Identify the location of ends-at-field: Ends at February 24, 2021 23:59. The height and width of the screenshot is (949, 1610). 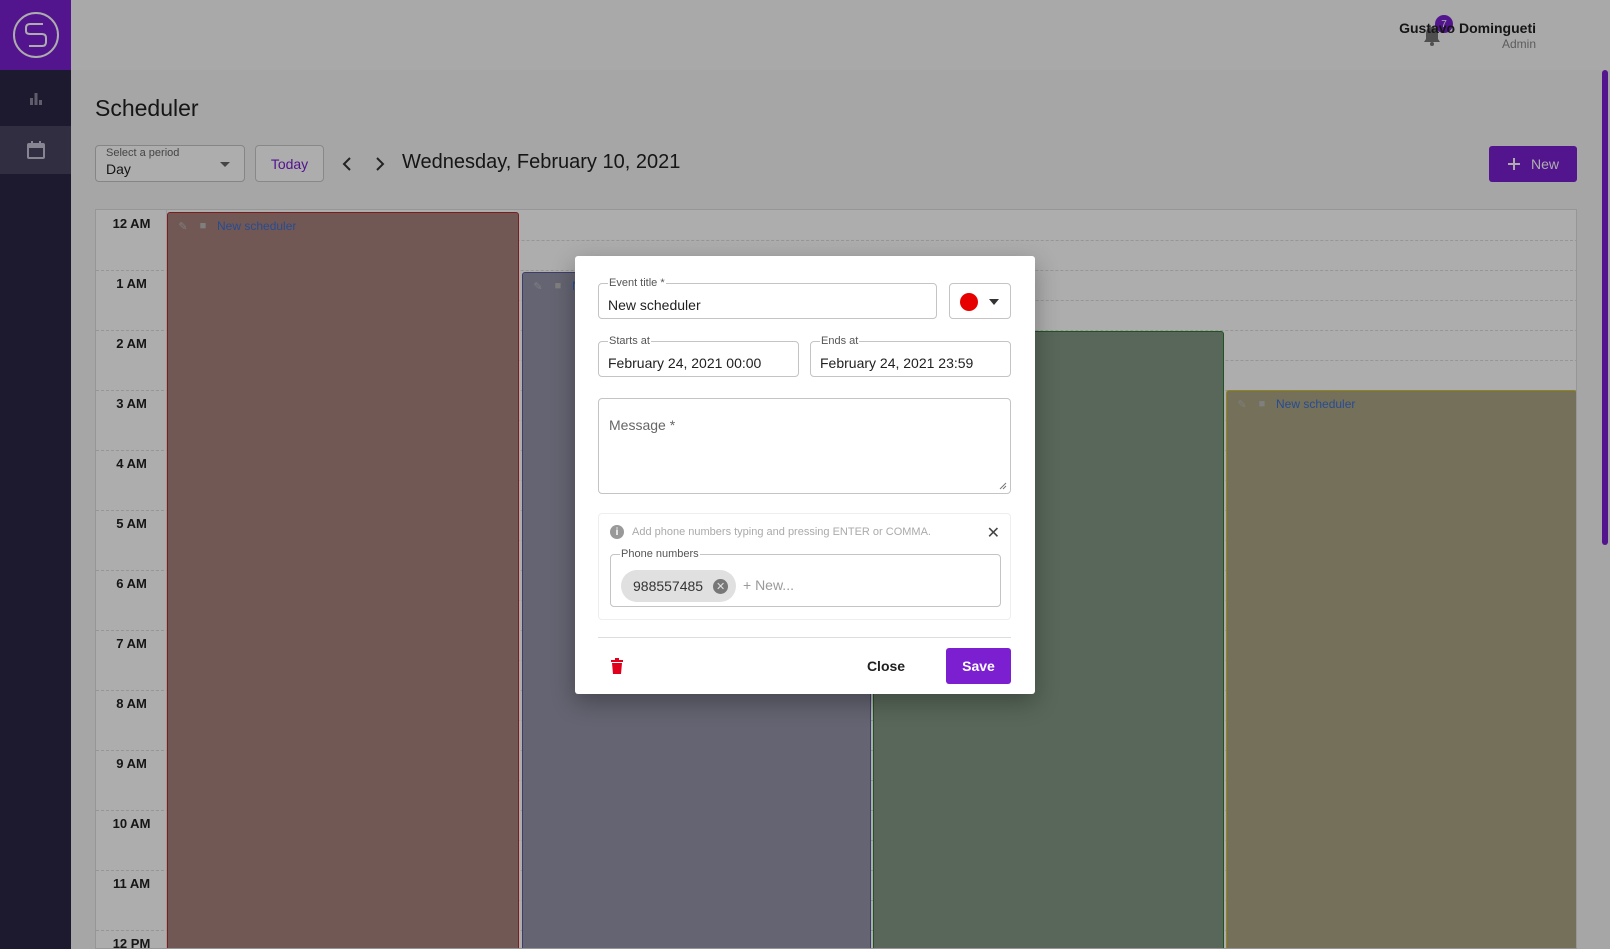
(910, 356).